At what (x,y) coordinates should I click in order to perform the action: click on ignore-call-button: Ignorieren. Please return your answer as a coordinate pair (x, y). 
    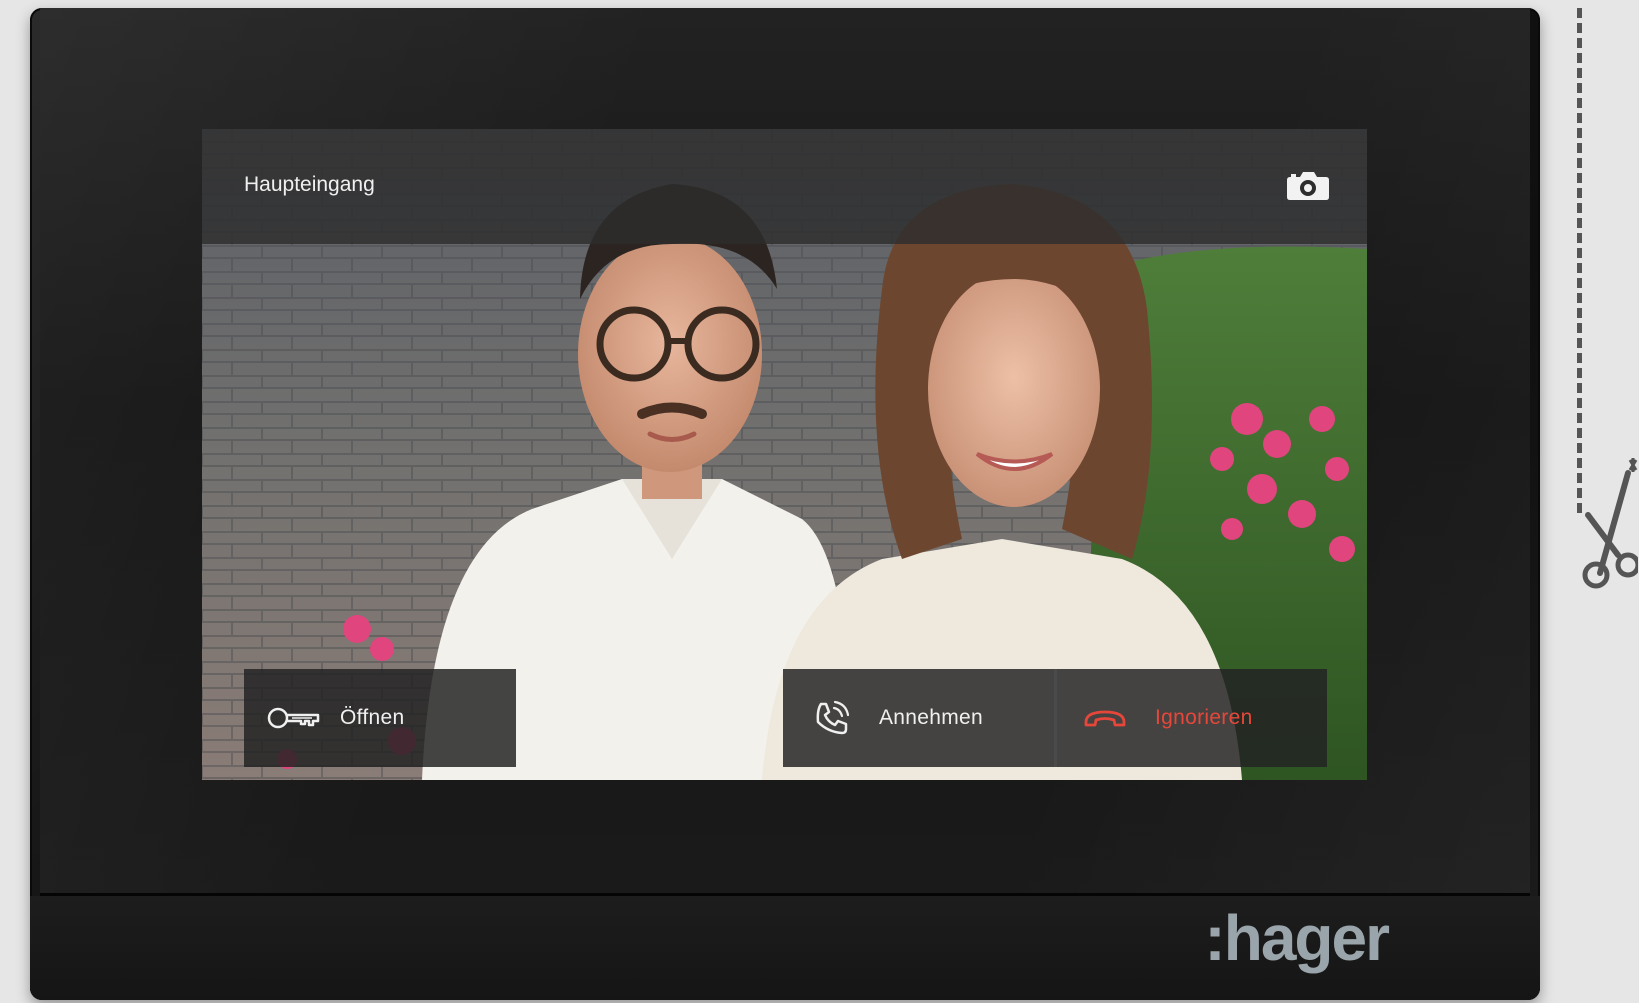
    Looking at the image, I should click on (1192, 718).